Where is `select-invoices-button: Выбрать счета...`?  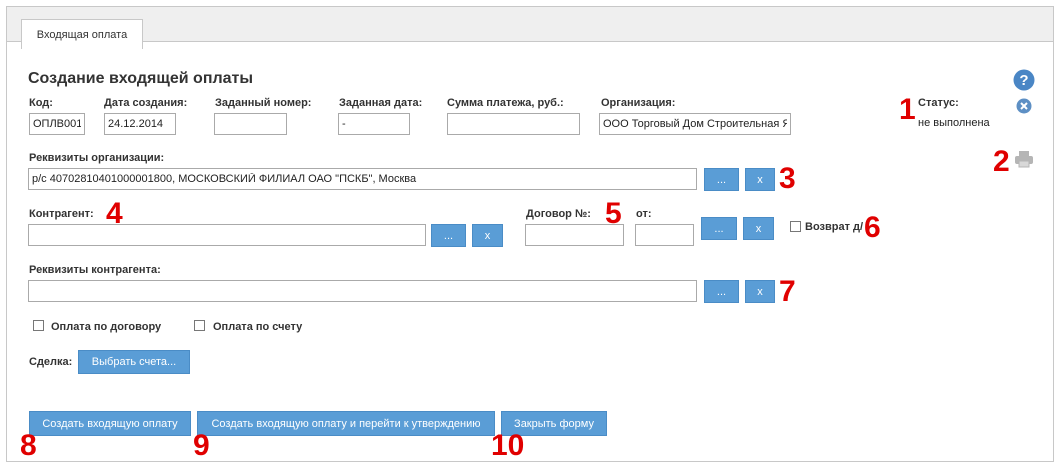 select-invoices-button: Выбрать счета... is located at coordinates (134, 362).